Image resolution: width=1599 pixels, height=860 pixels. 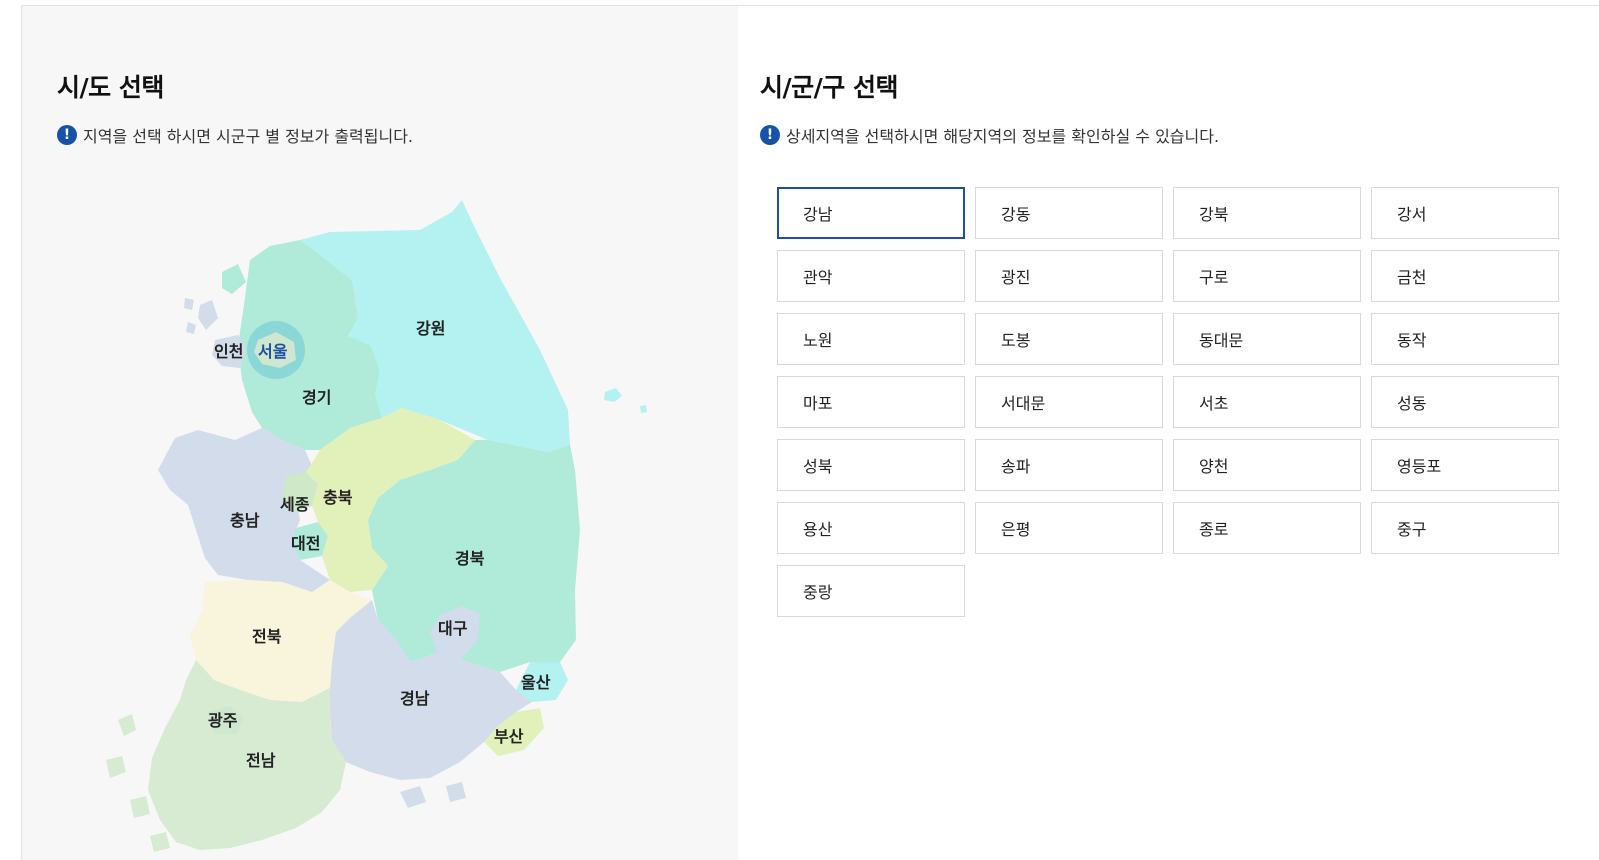 I want to click on label-gwangju: 광주, so click(x=223, y=720).